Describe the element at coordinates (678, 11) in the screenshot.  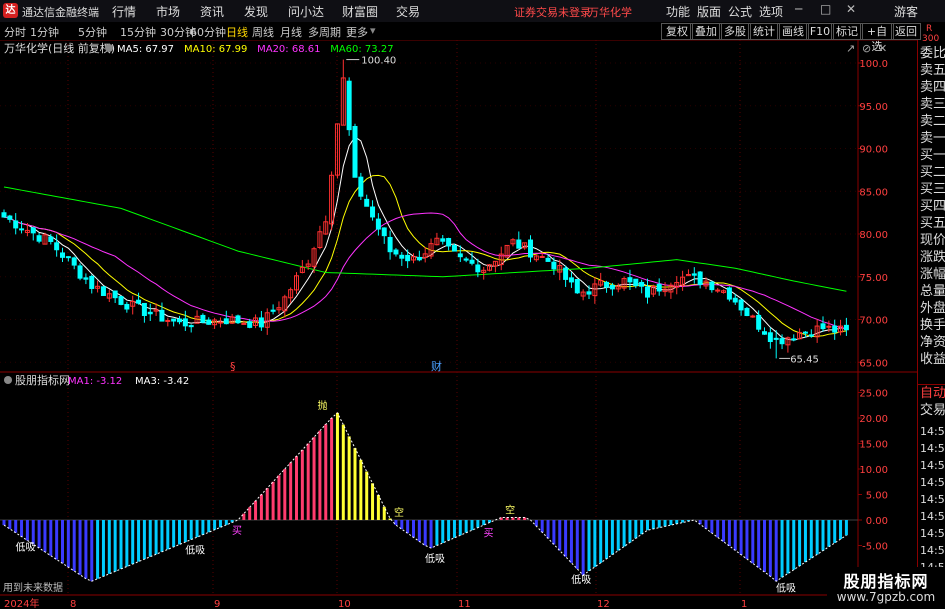
I see `menu-item-function: 功能` at that location.